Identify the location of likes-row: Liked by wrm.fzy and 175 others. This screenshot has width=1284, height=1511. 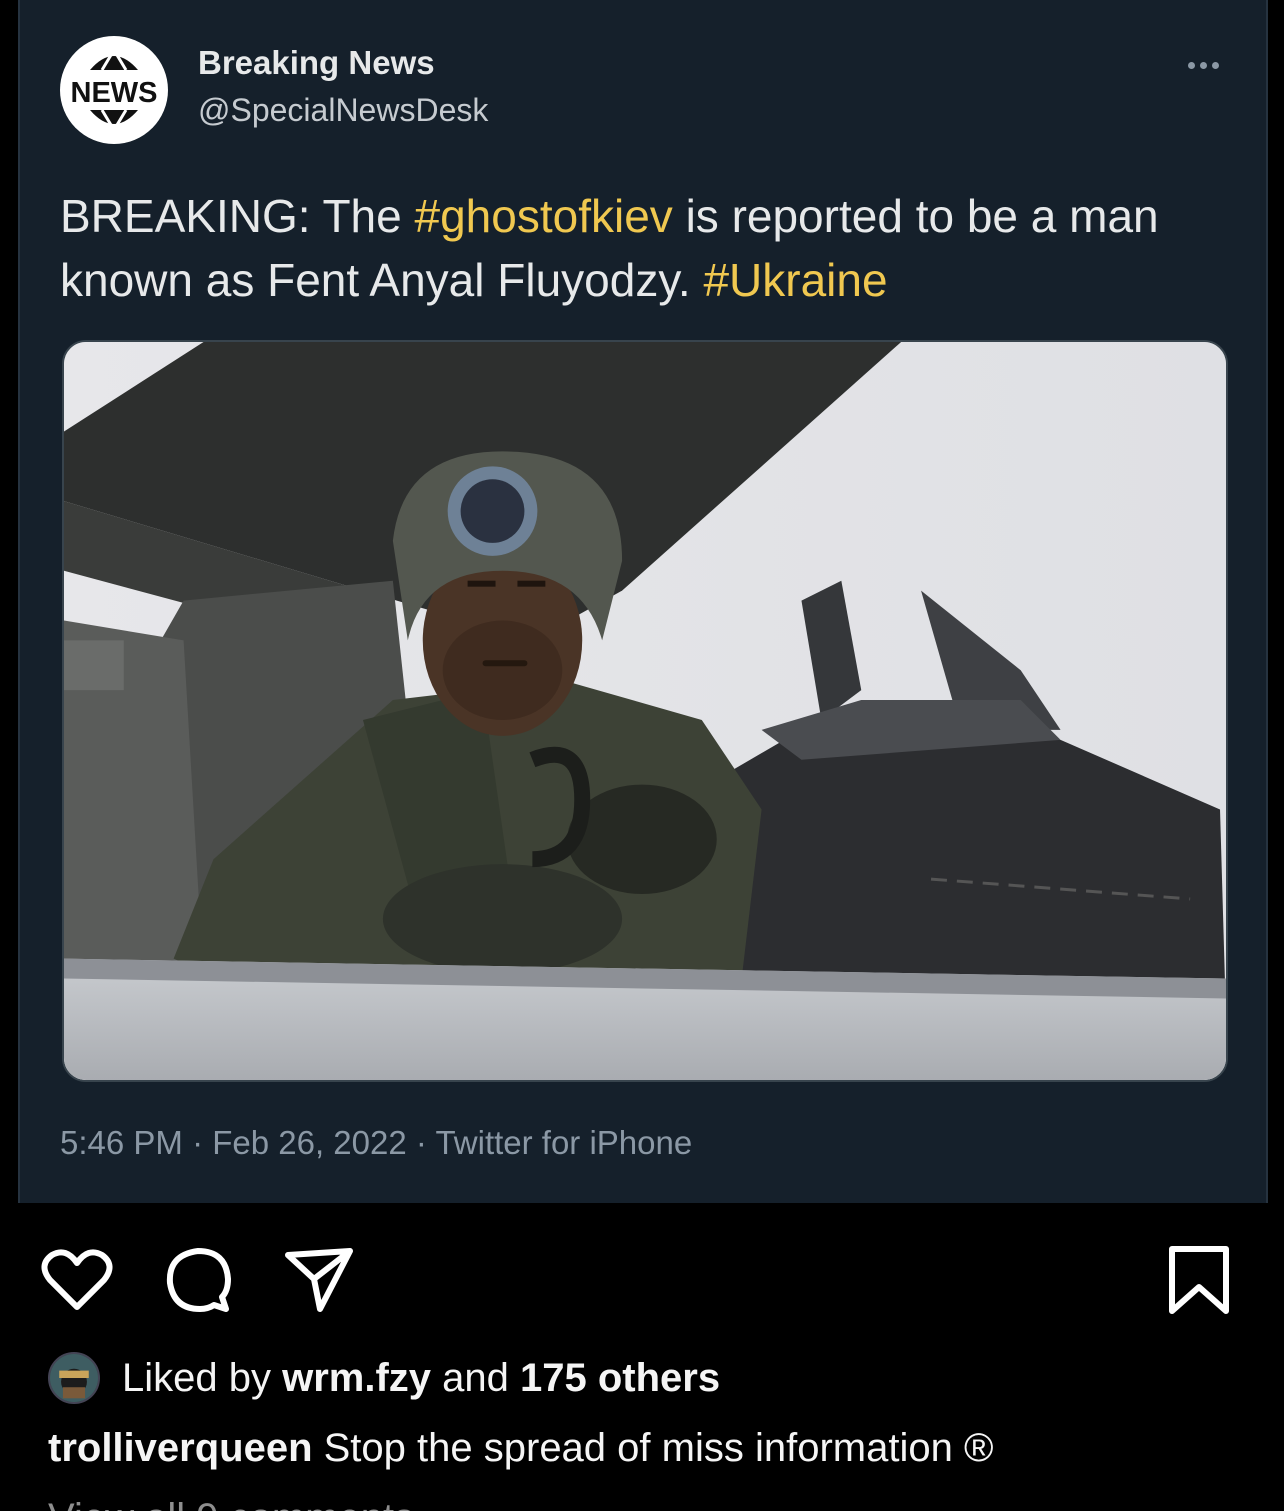
(384, 1378).